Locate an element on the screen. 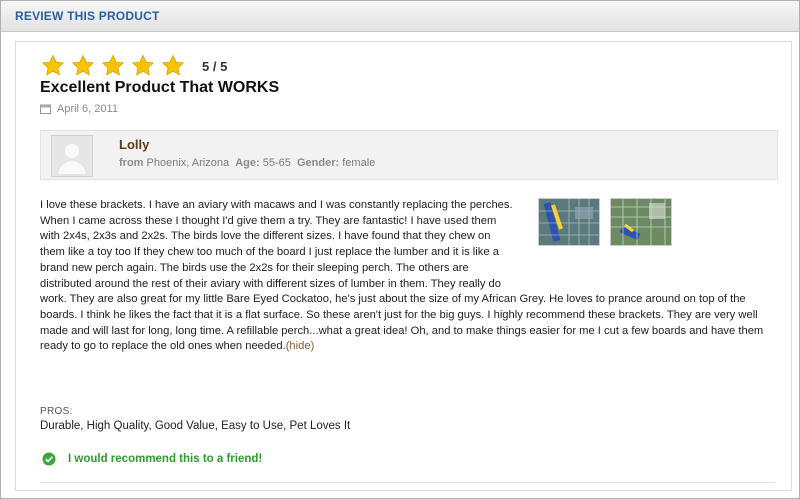  check-circle-icon is located at coordinates (49, 459).